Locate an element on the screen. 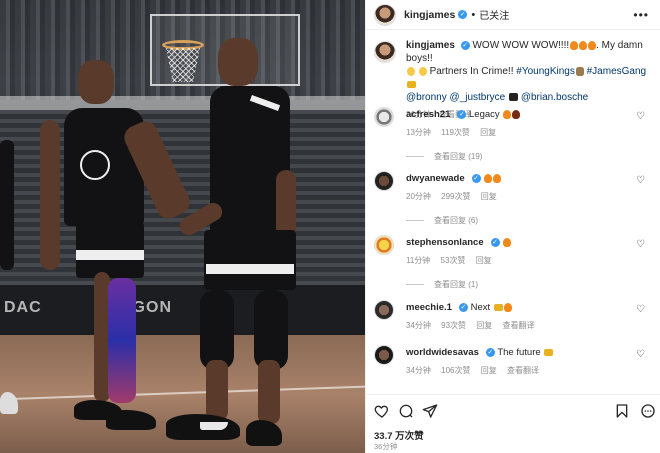 This screenshot has height=453, width=660. comment-meta: 34分钟 93次赞 回复 查看翻译 is located at coordinates (474, 325).